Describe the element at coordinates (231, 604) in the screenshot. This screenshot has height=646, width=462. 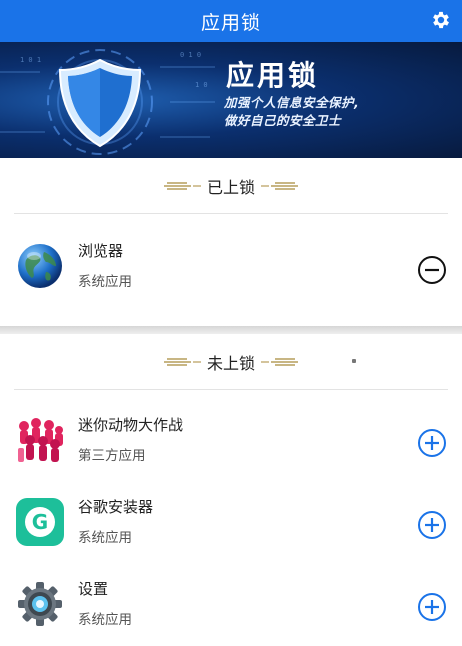
I see `unlocked-app-item-settings: 设置 系统应用` at that location.